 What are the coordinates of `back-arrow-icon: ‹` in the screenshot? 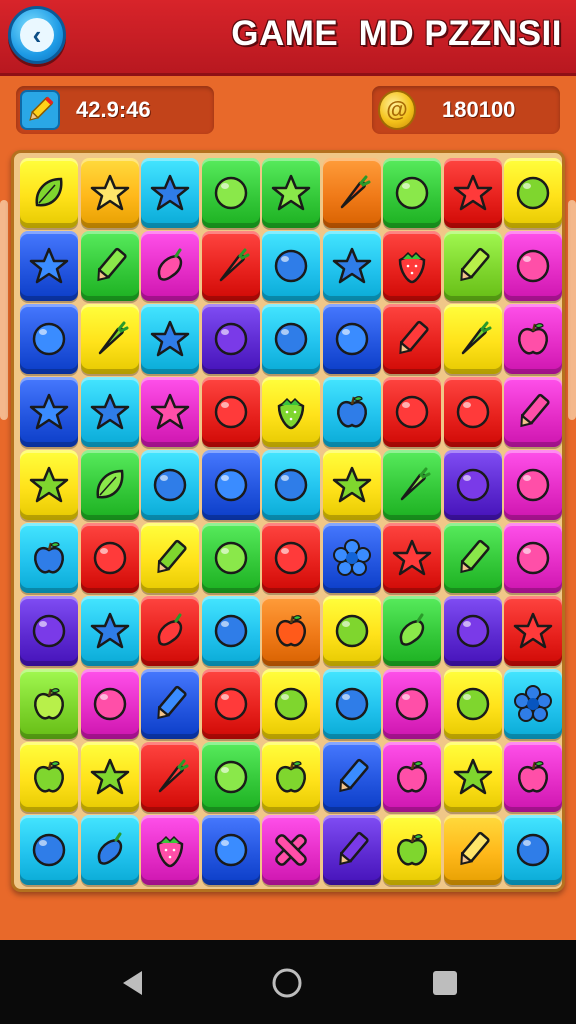 It's located at (37, 35).